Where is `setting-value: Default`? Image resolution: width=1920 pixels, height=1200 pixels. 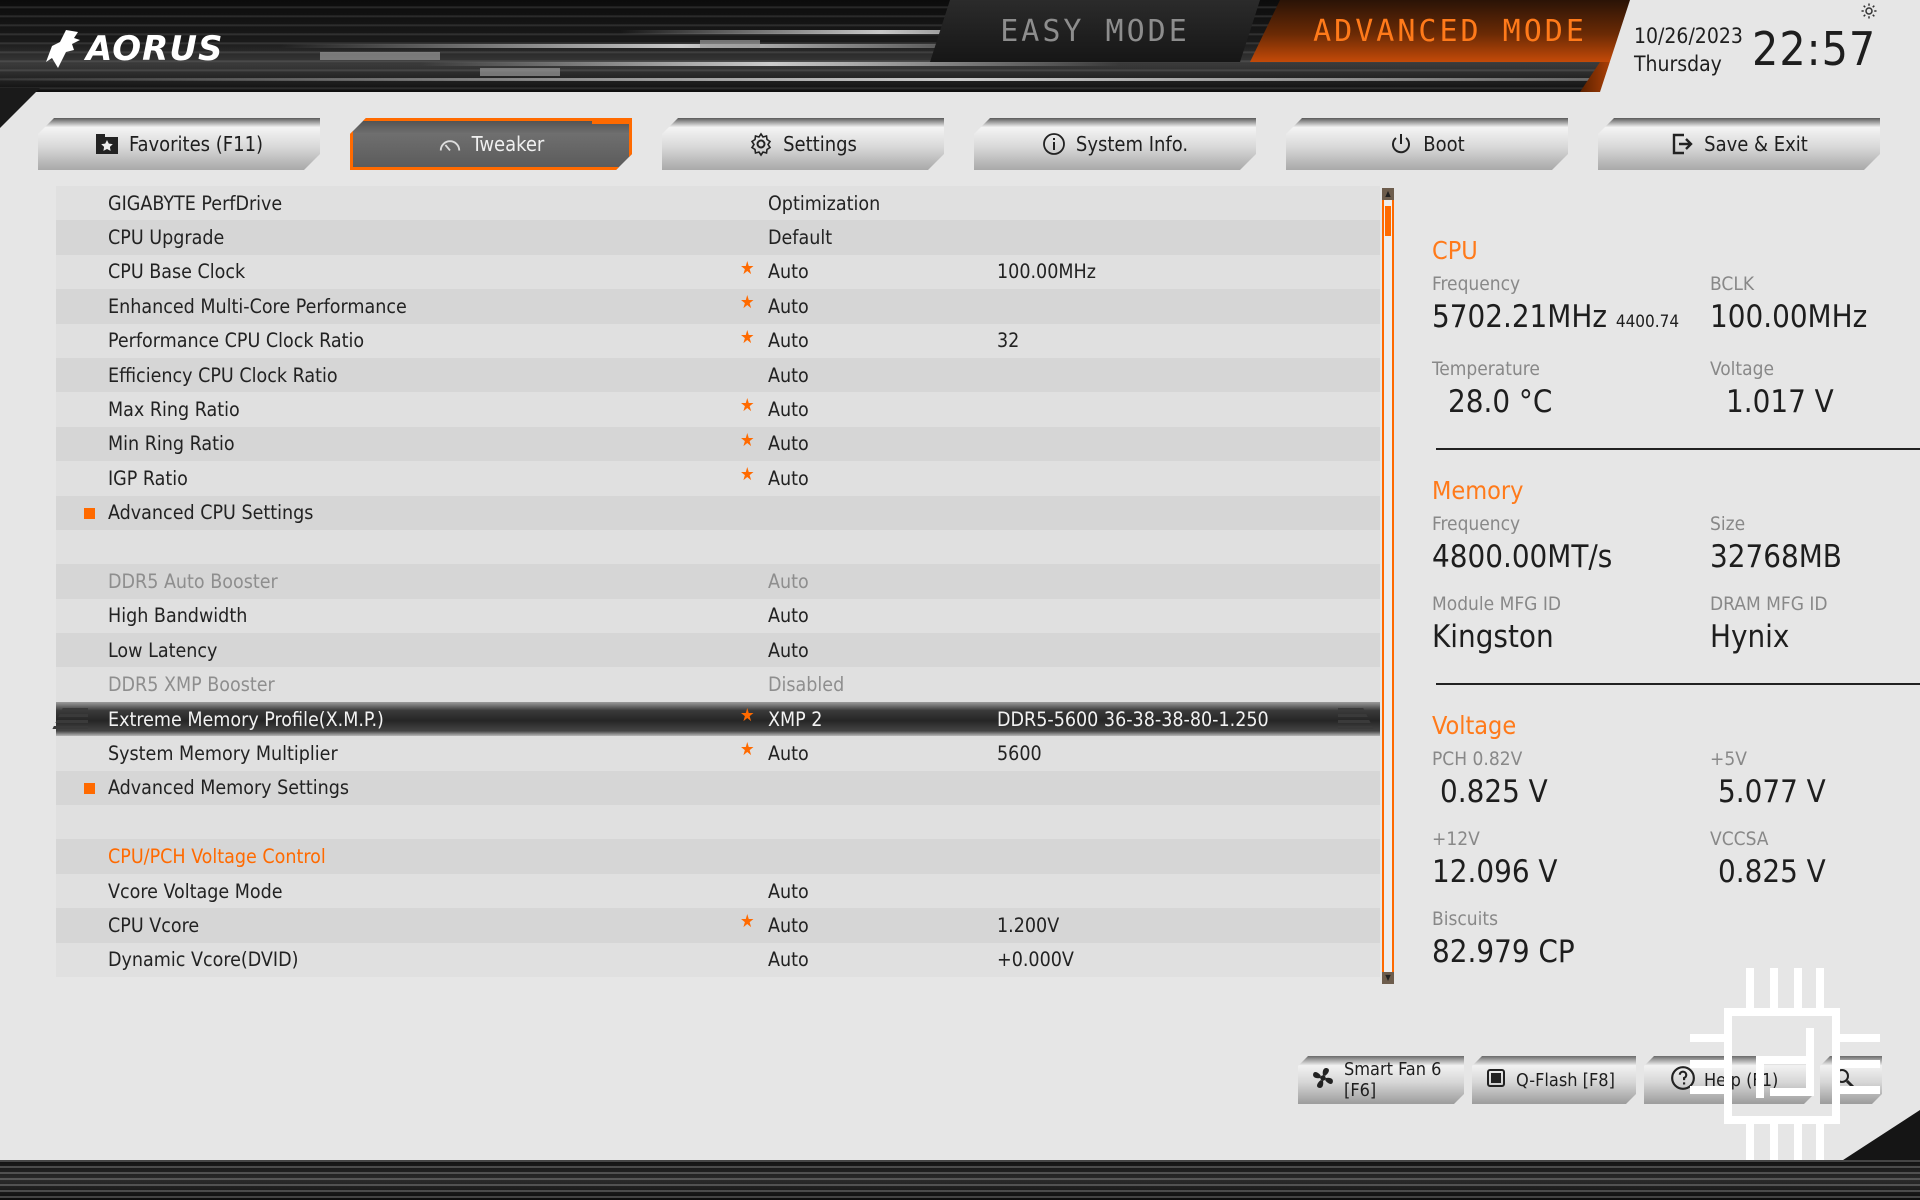 setting-value: Default is located at coordinates (800, 237).